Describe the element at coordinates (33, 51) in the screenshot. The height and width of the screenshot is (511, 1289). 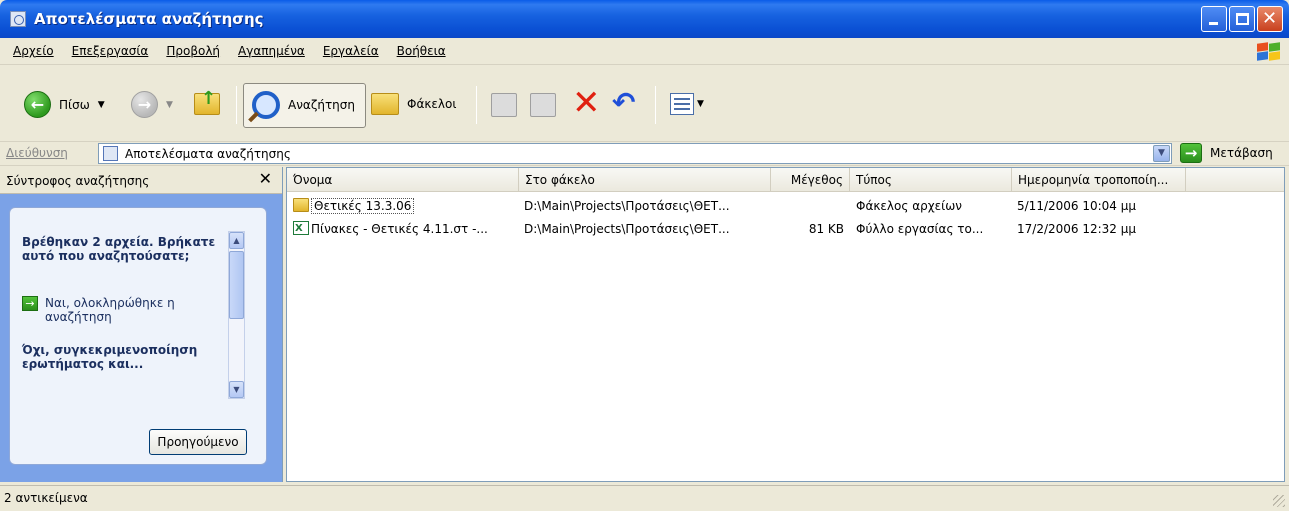
I see `menu-file: Αρχείο` at that location.